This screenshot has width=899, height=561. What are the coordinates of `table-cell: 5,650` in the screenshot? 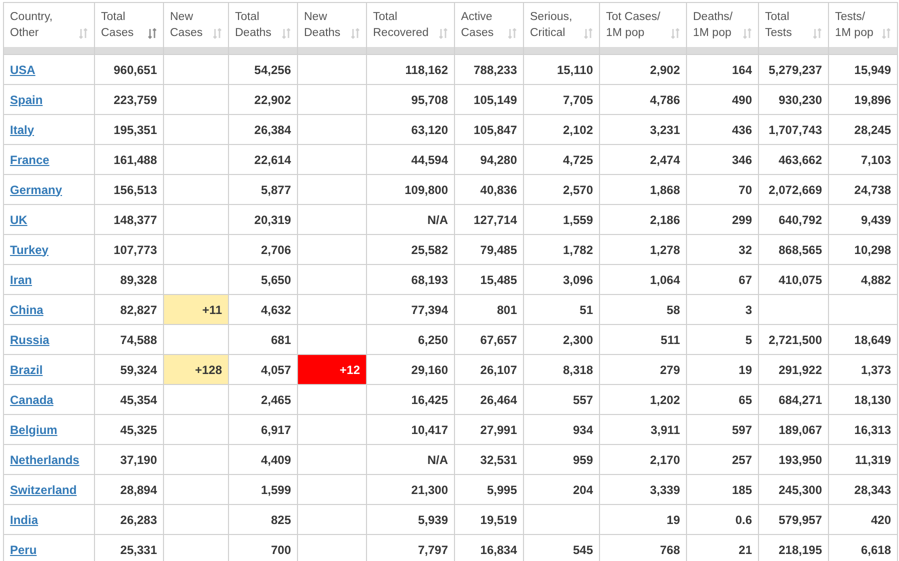 It's located at (263, 279).